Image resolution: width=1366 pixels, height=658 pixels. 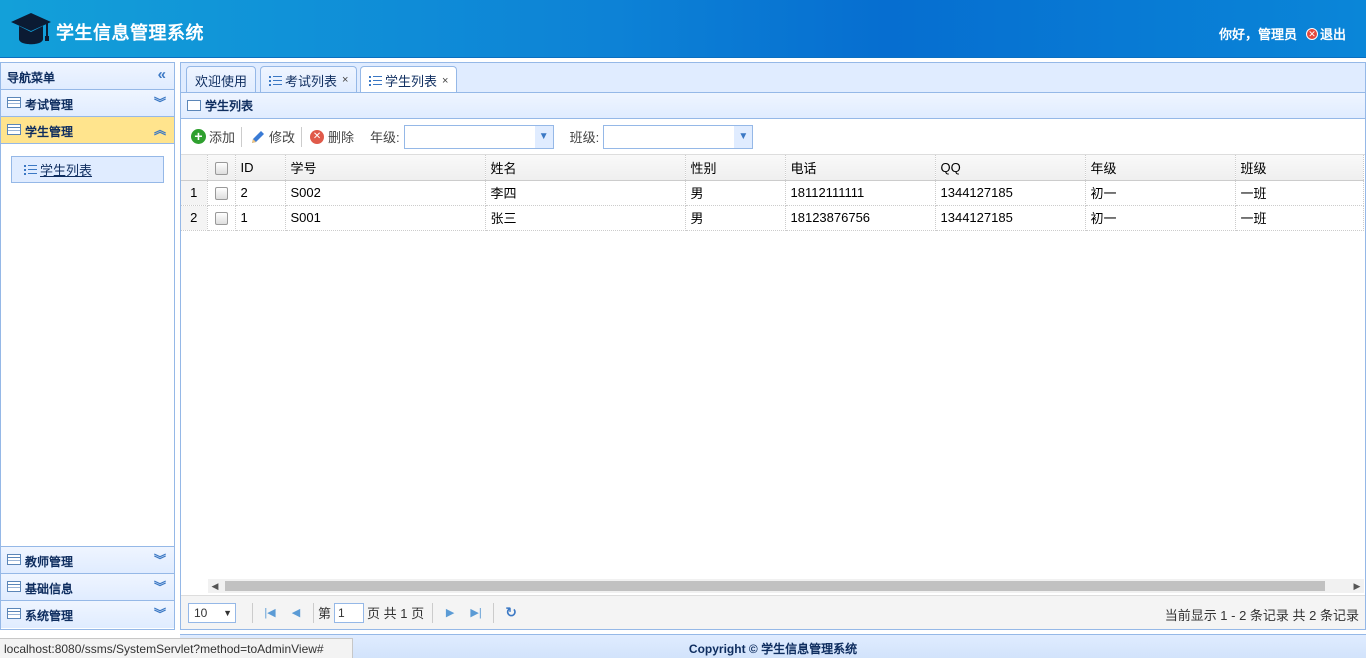 What do you see at coordinates (860, 218) in the screenshot?
I see `cell-phone: 18123876756` at bounding box center [860, 218].